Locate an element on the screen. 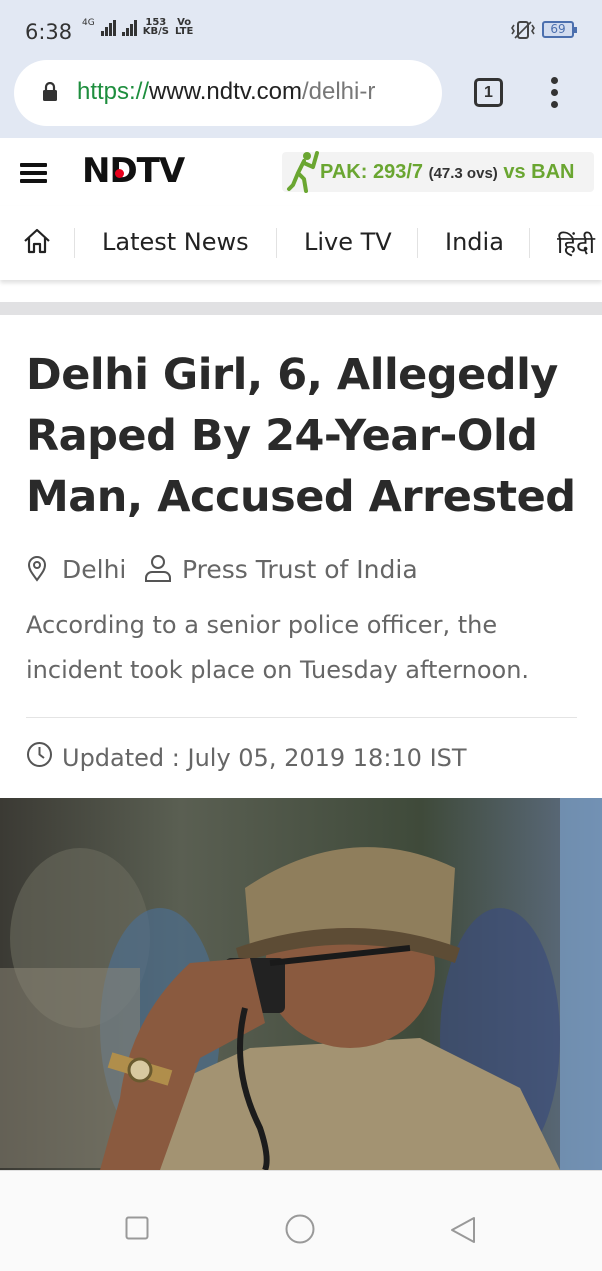 Image resolution: width=602 pixels, height=1271 pixels. home-icon is located at coordinates (37, 241).